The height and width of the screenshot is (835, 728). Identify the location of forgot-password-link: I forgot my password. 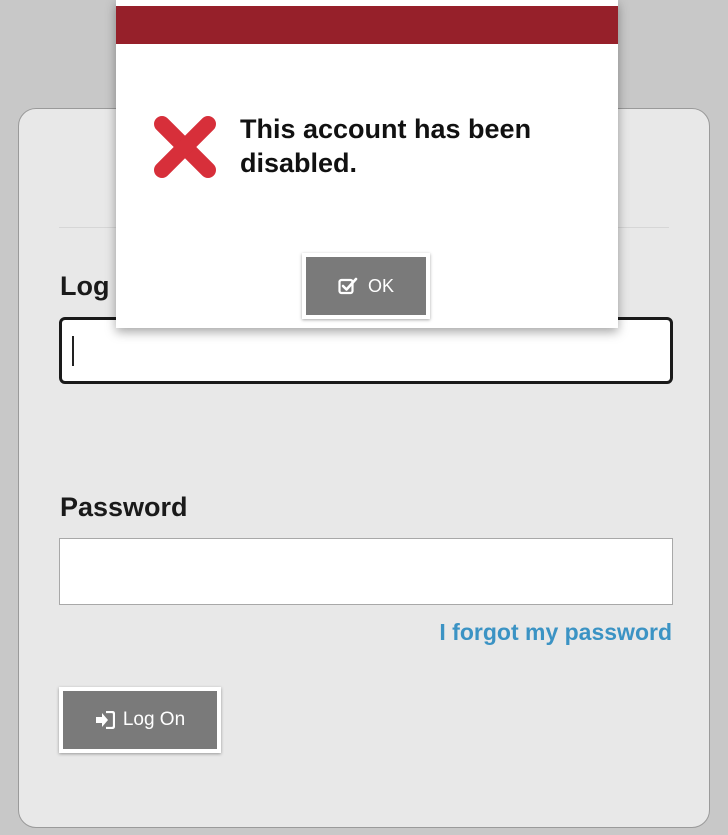
(555, 632).